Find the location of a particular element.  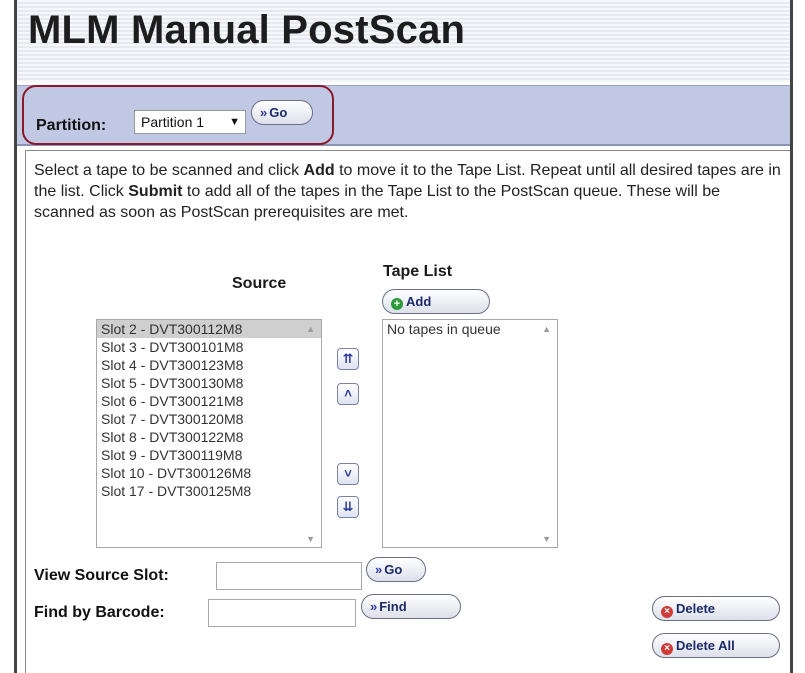

move-up-button: ˄ is located at coordinates (348, 394).